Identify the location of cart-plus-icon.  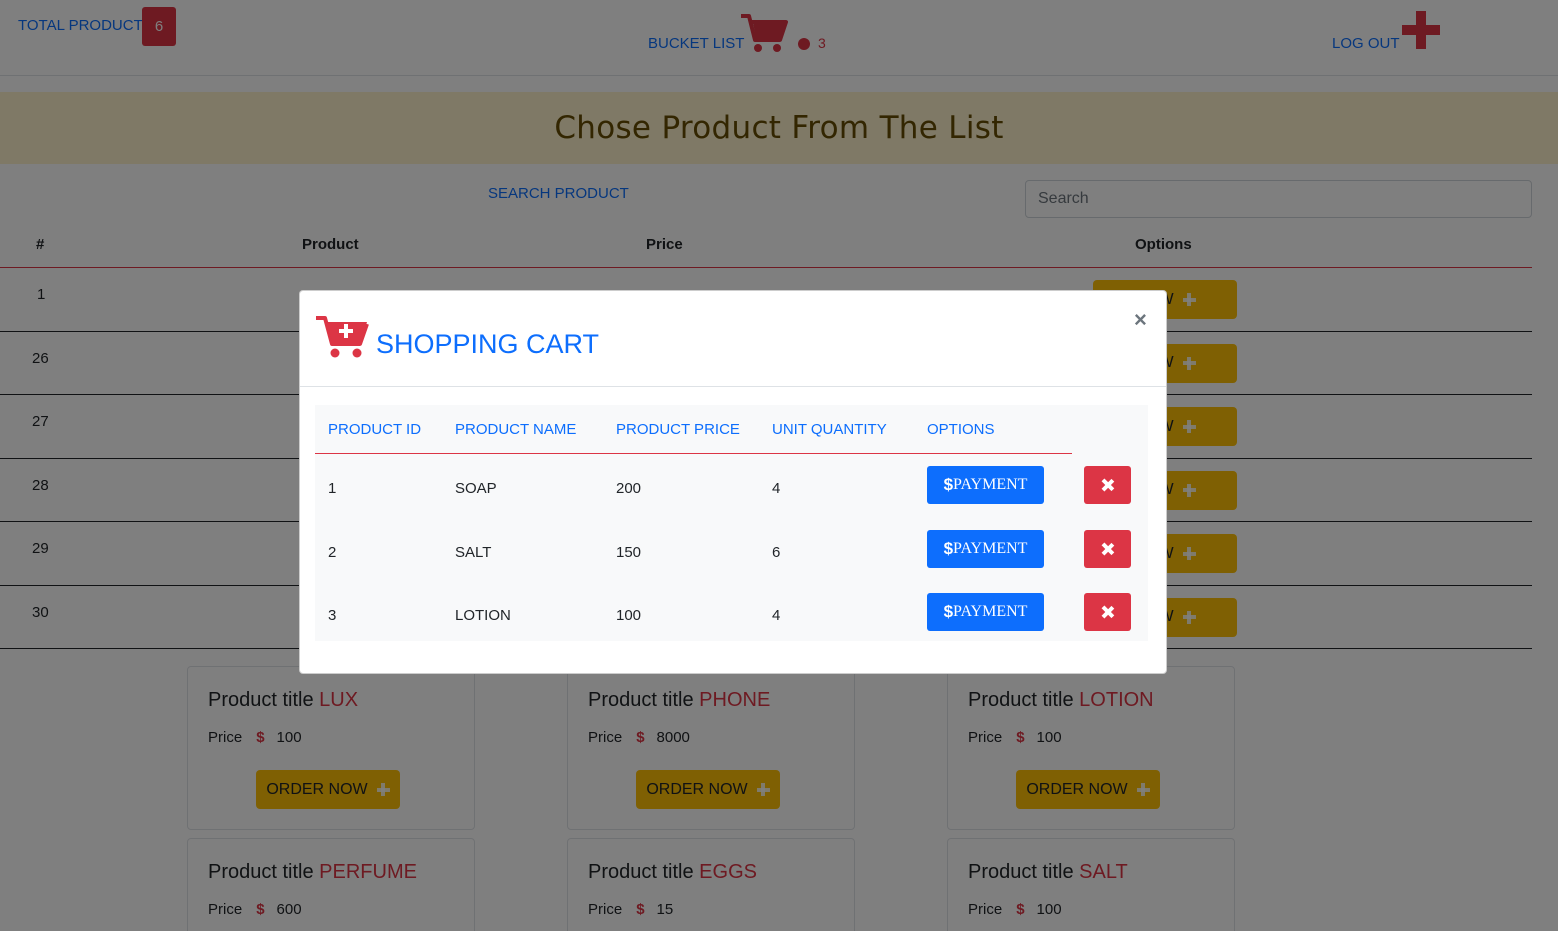
(342, 337).